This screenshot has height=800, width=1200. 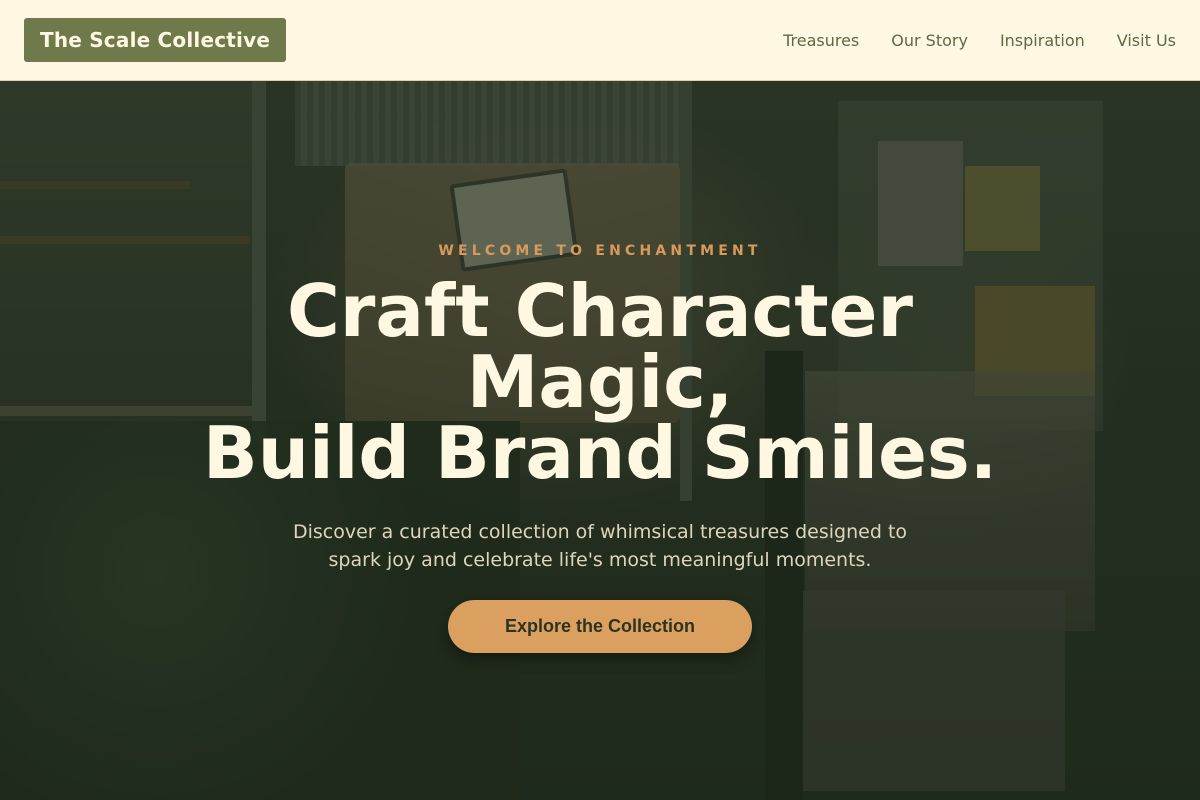 I want to click on hero-headline-line: Build Brand Smiles., so click(x=600, y=453).